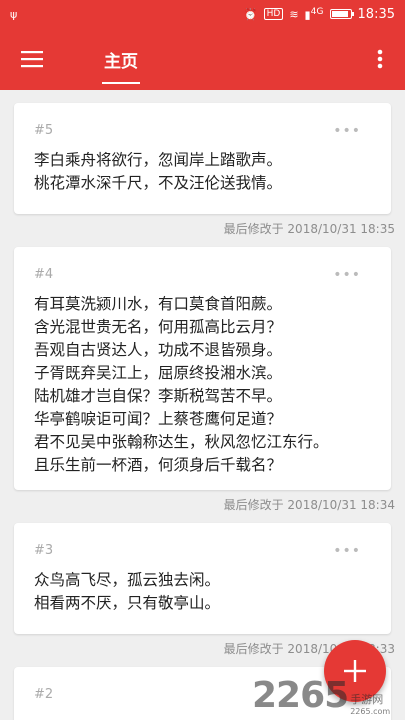  Describe the element at coordinates (202, 14) in the screenshot. I see `status-bar: ψ ⏰ HD ≋ ▮4G 18:35` at that location.